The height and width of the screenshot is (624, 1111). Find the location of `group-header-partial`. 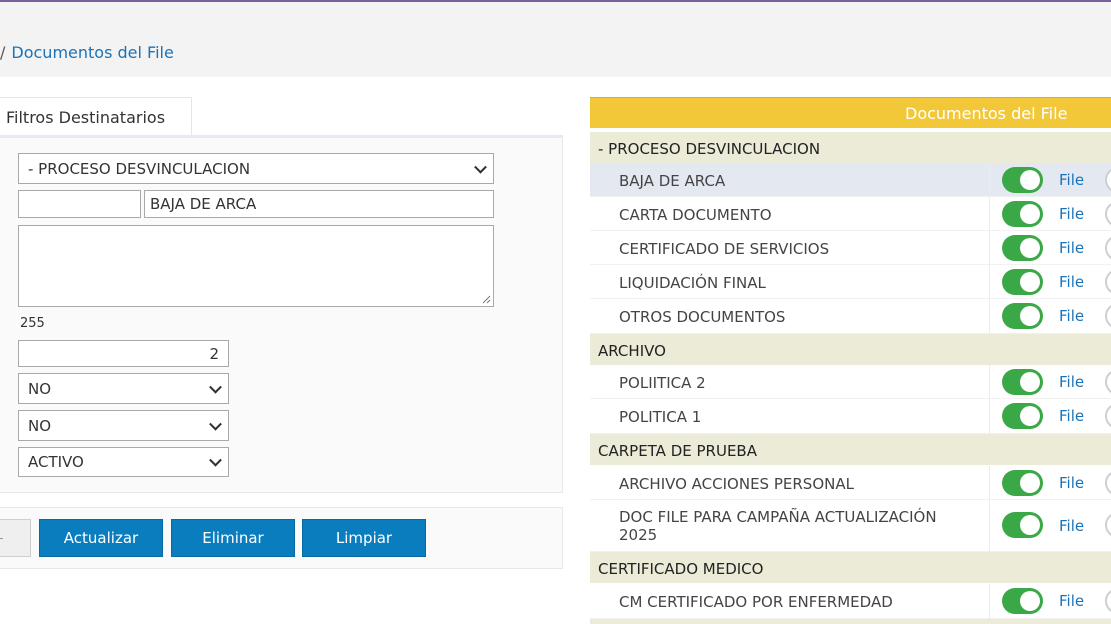

group-header-partial is located at coordinates (850, 621).